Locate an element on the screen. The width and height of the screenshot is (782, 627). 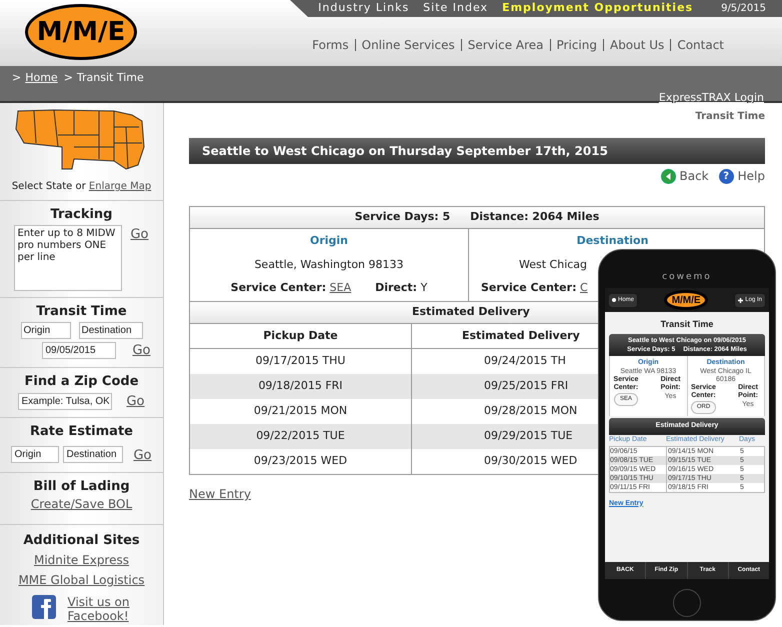
nav-link: Service Area is located at coordinates (505, 45).